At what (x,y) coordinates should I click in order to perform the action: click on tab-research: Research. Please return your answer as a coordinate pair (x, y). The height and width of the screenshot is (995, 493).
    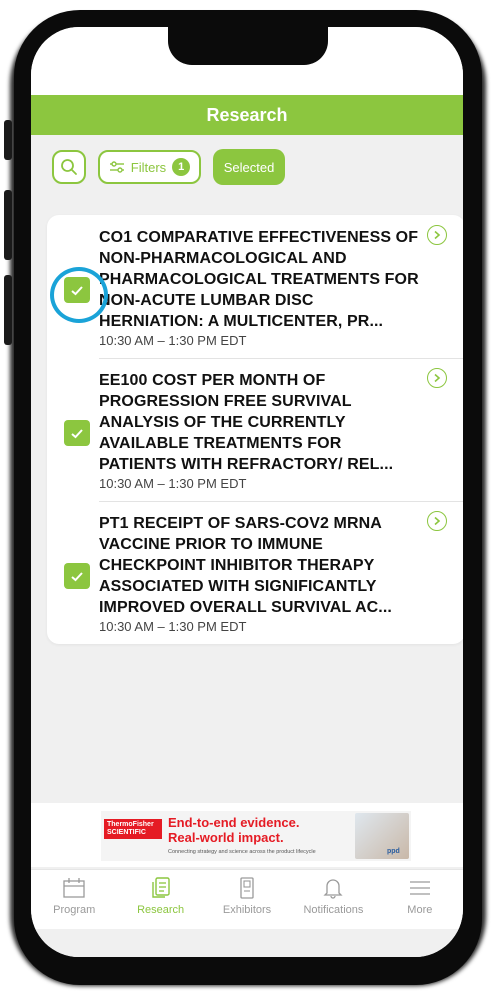
    Looking at the image, I should click on (160, 900).